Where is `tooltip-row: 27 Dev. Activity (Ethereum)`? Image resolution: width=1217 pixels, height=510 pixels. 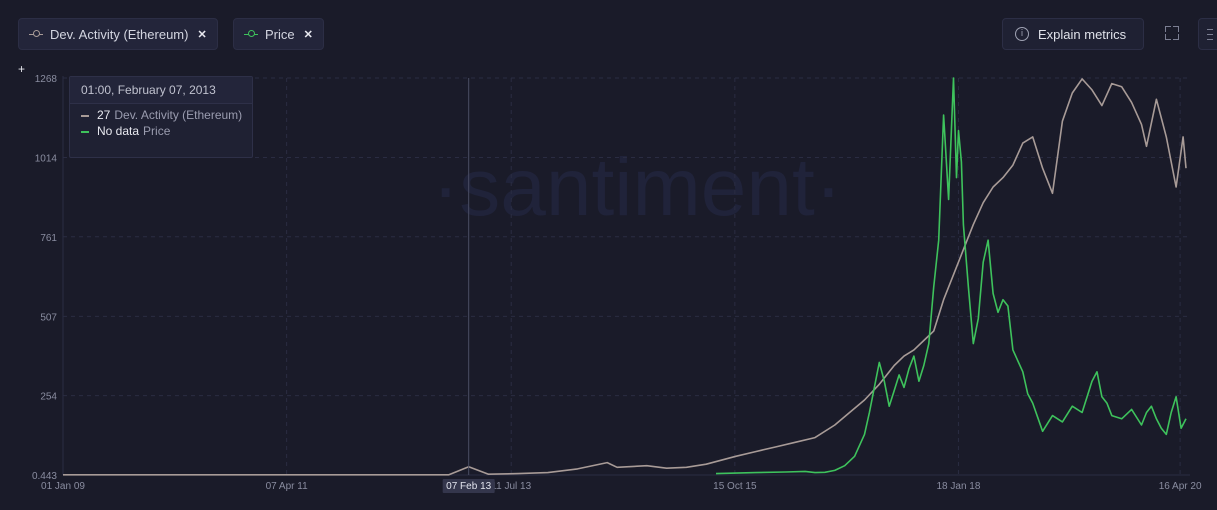 tooltip-row: 27 Dev. Activity (Ethereum) is located at coordinates (161, 115).